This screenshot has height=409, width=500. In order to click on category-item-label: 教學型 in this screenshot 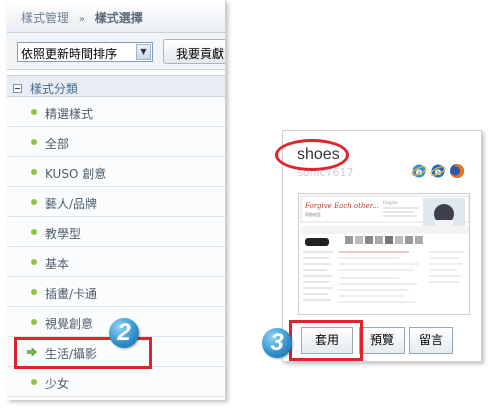, I will do `click(63, 234)`.